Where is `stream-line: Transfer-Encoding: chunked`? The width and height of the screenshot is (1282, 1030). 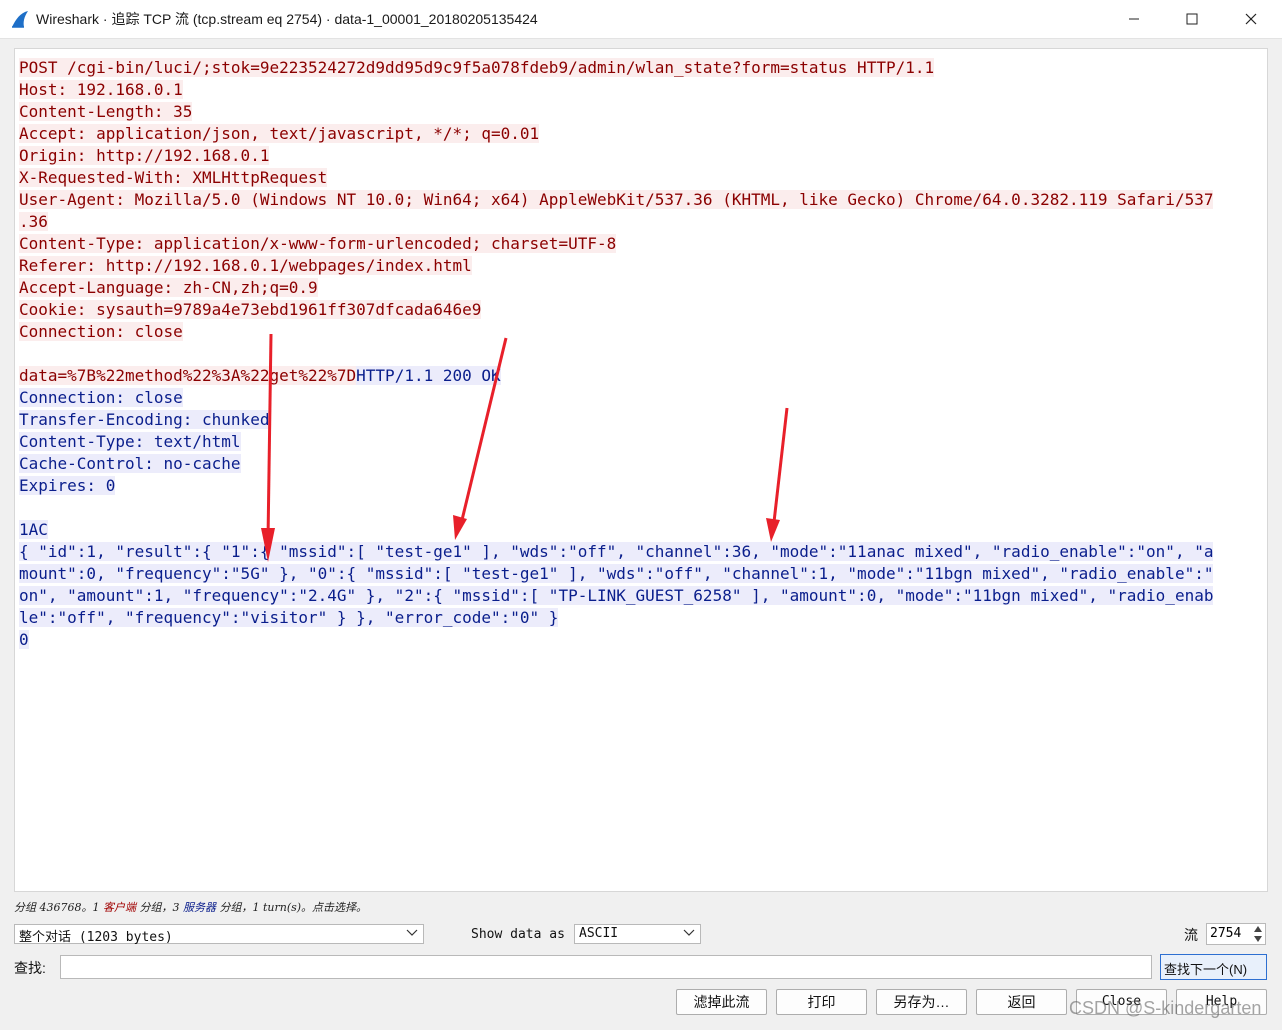 stream-line: Transfer-Encoding: chunked is located at coordinates (641, 420).